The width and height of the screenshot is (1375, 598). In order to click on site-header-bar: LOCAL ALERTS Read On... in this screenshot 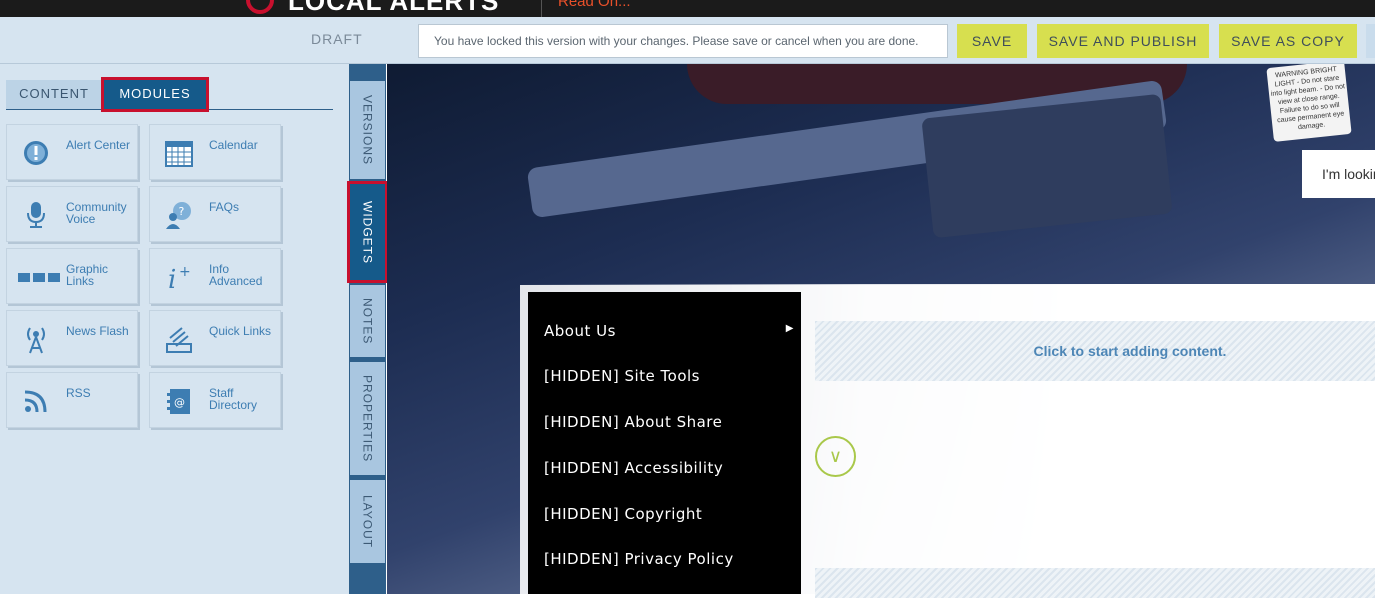, I will do `click(687, 8)`.